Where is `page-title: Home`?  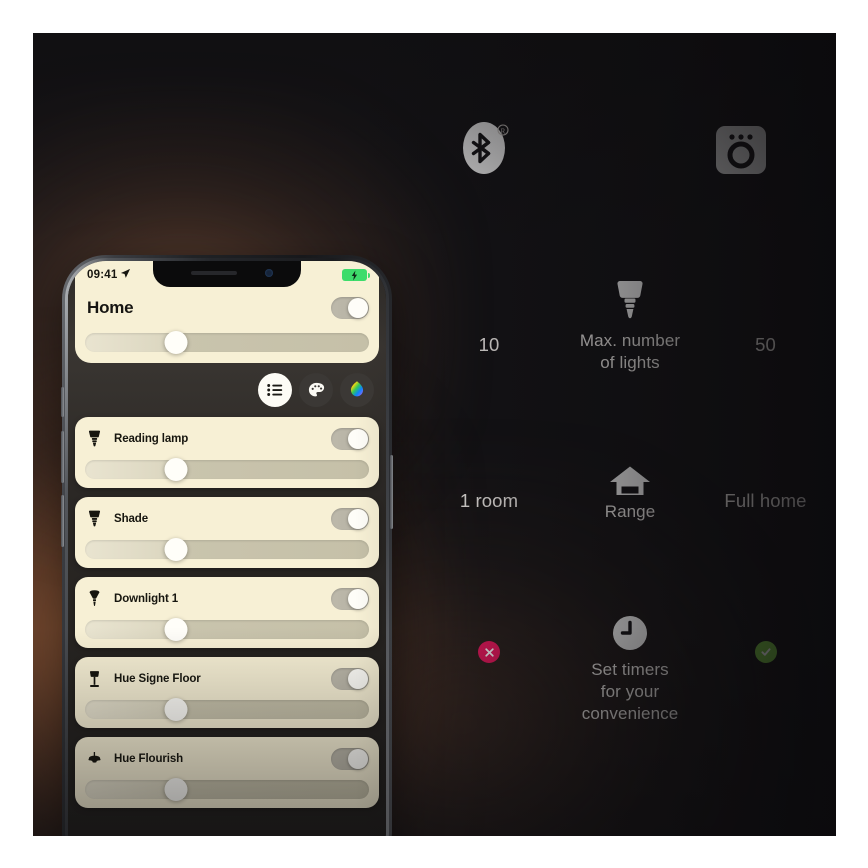
page-title: Home is located at coordinates (110, 307).